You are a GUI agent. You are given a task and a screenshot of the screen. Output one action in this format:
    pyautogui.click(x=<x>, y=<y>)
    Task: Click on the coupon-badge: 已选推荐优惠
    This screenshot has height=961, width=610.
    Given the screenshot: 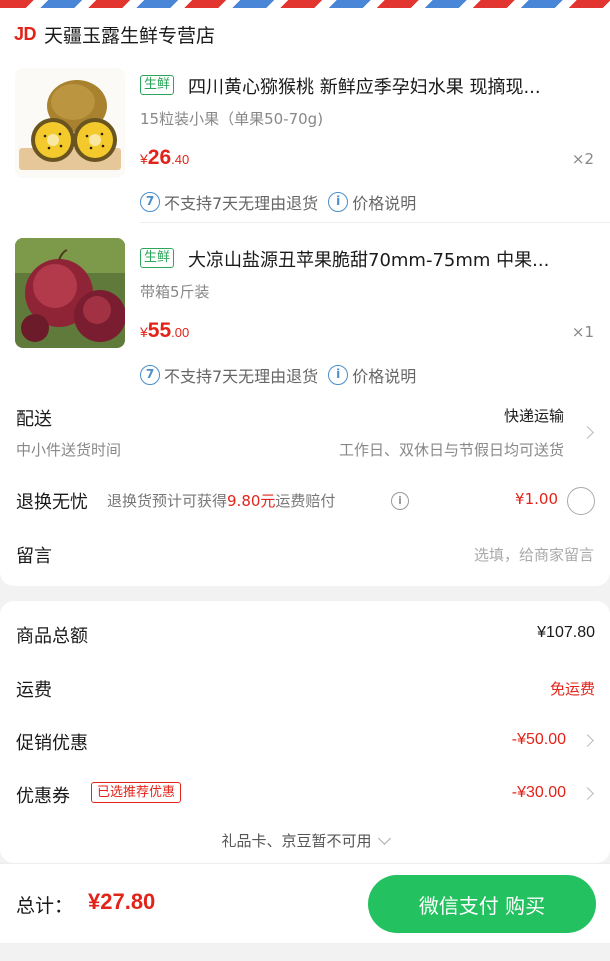 What is the action you would take?
    pyautogui.click(x=136, y=792)
    